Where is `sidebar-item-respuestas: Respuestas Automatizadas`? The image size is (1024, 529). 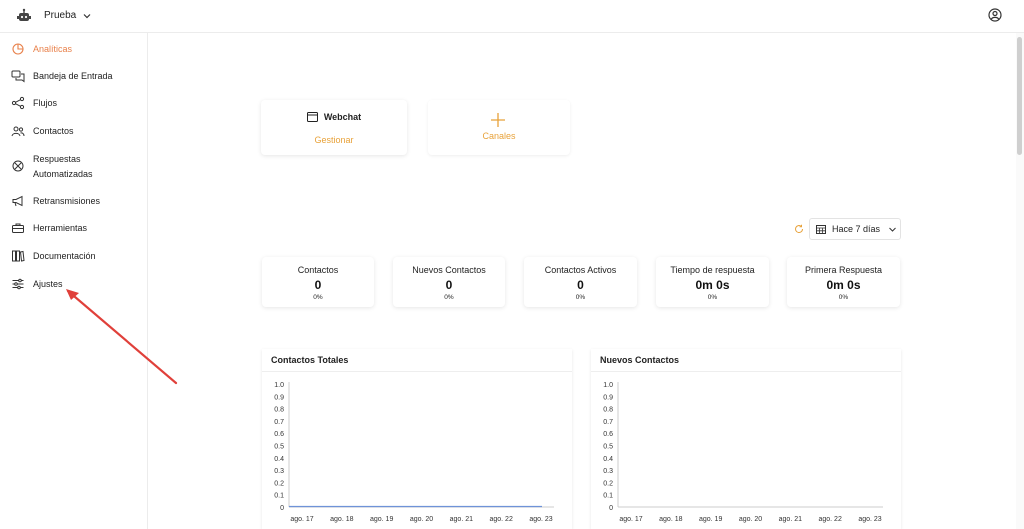
sidebar-item-respuestas: Respuestas Automatizadas is located at coordinates (71, 167).